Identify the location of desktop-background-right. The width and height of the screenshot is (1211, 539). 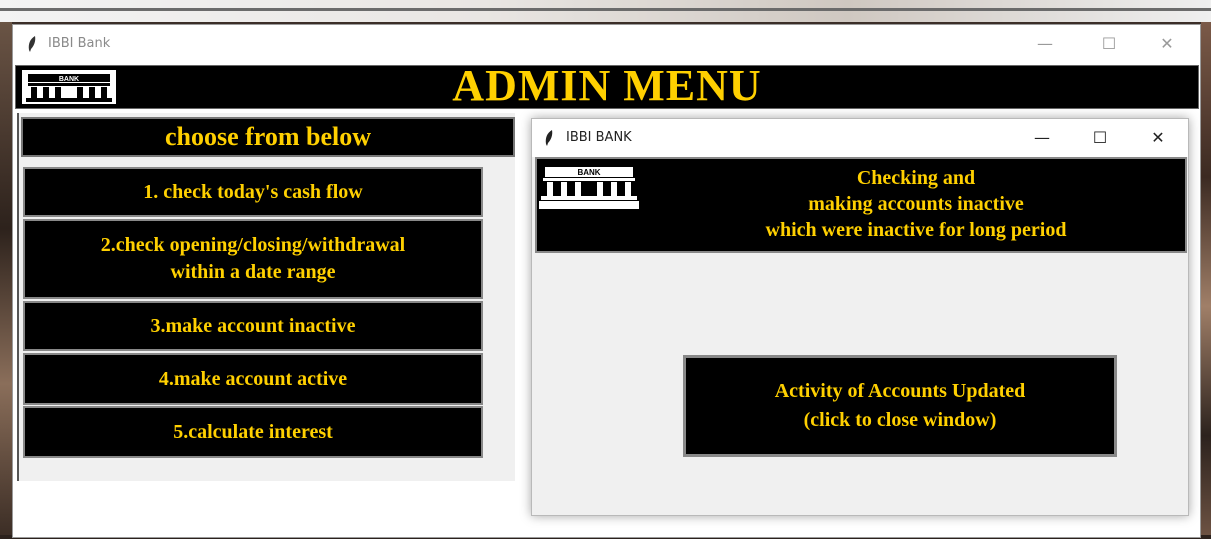
(1206, 280).